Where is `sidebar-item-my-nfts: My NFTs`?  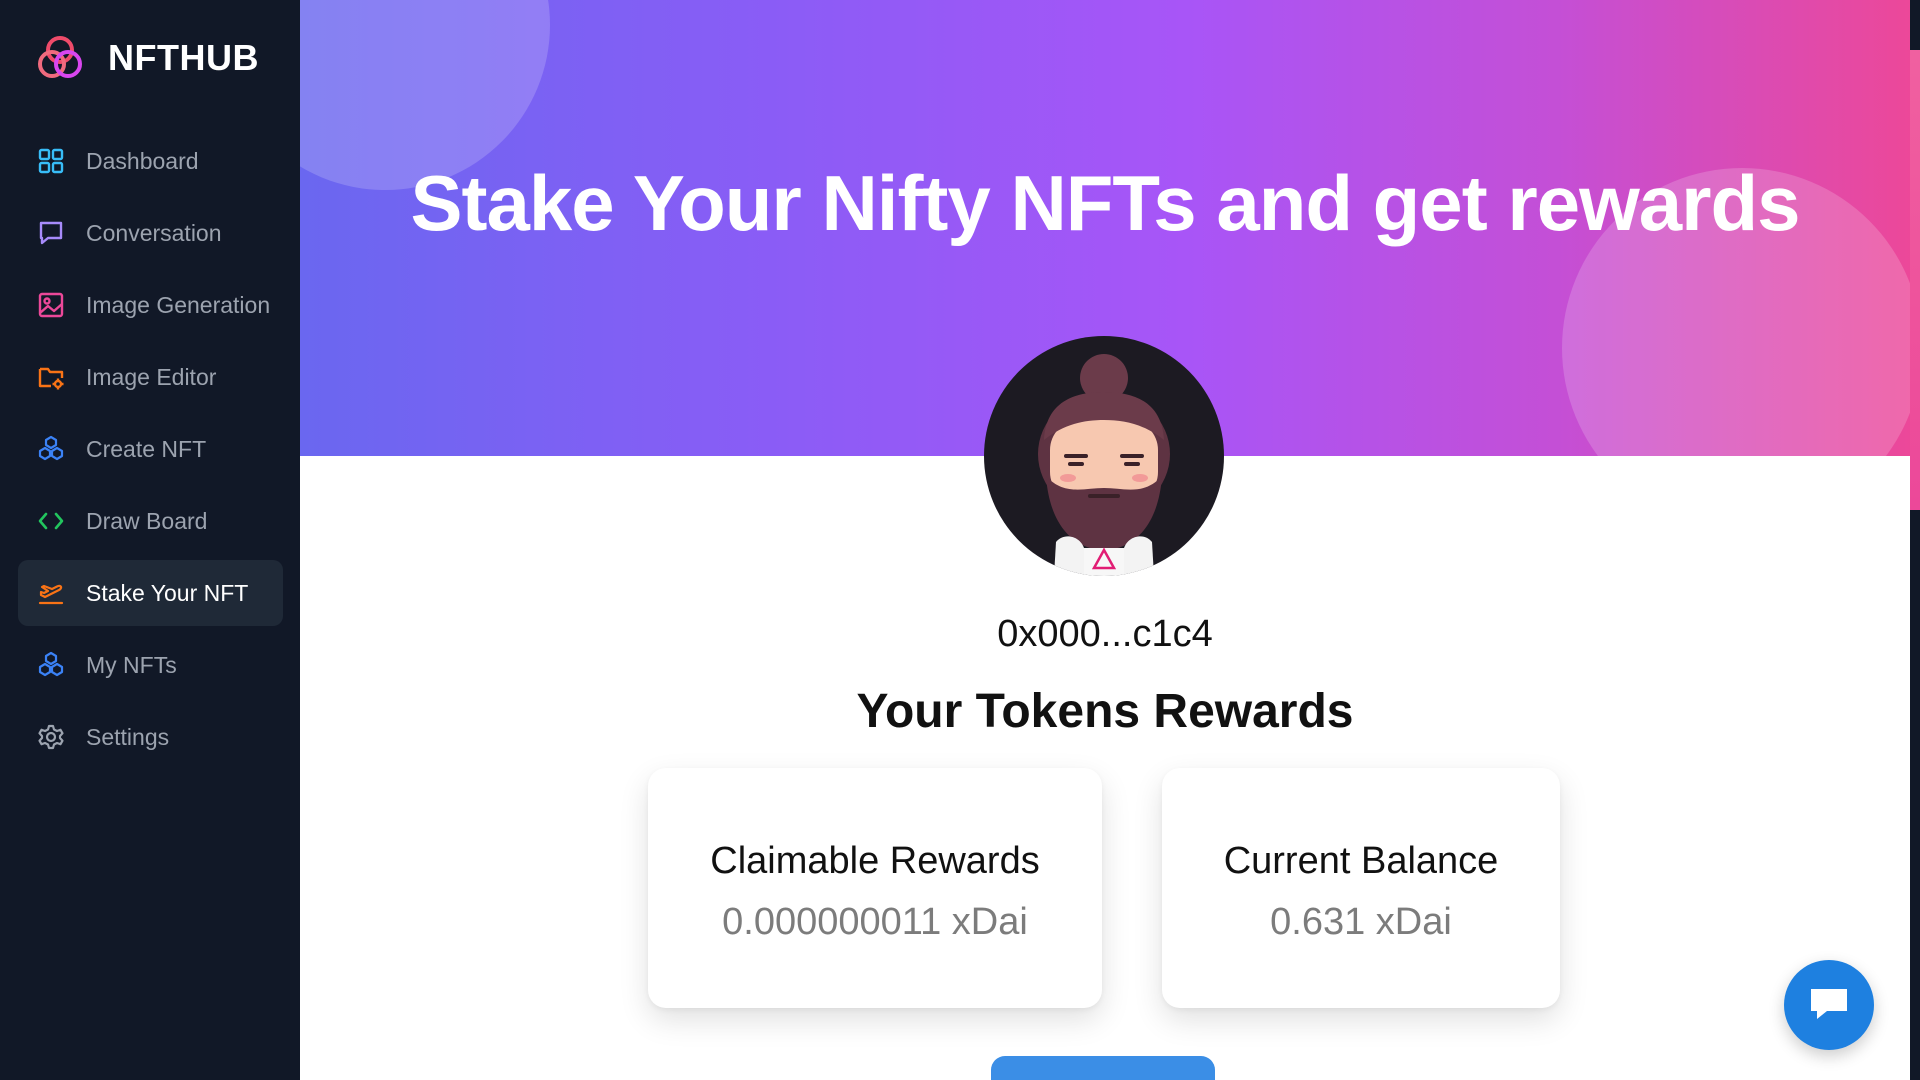 sidebar-item-my-nfts: My NFTs is located at coordinates (150, 665).